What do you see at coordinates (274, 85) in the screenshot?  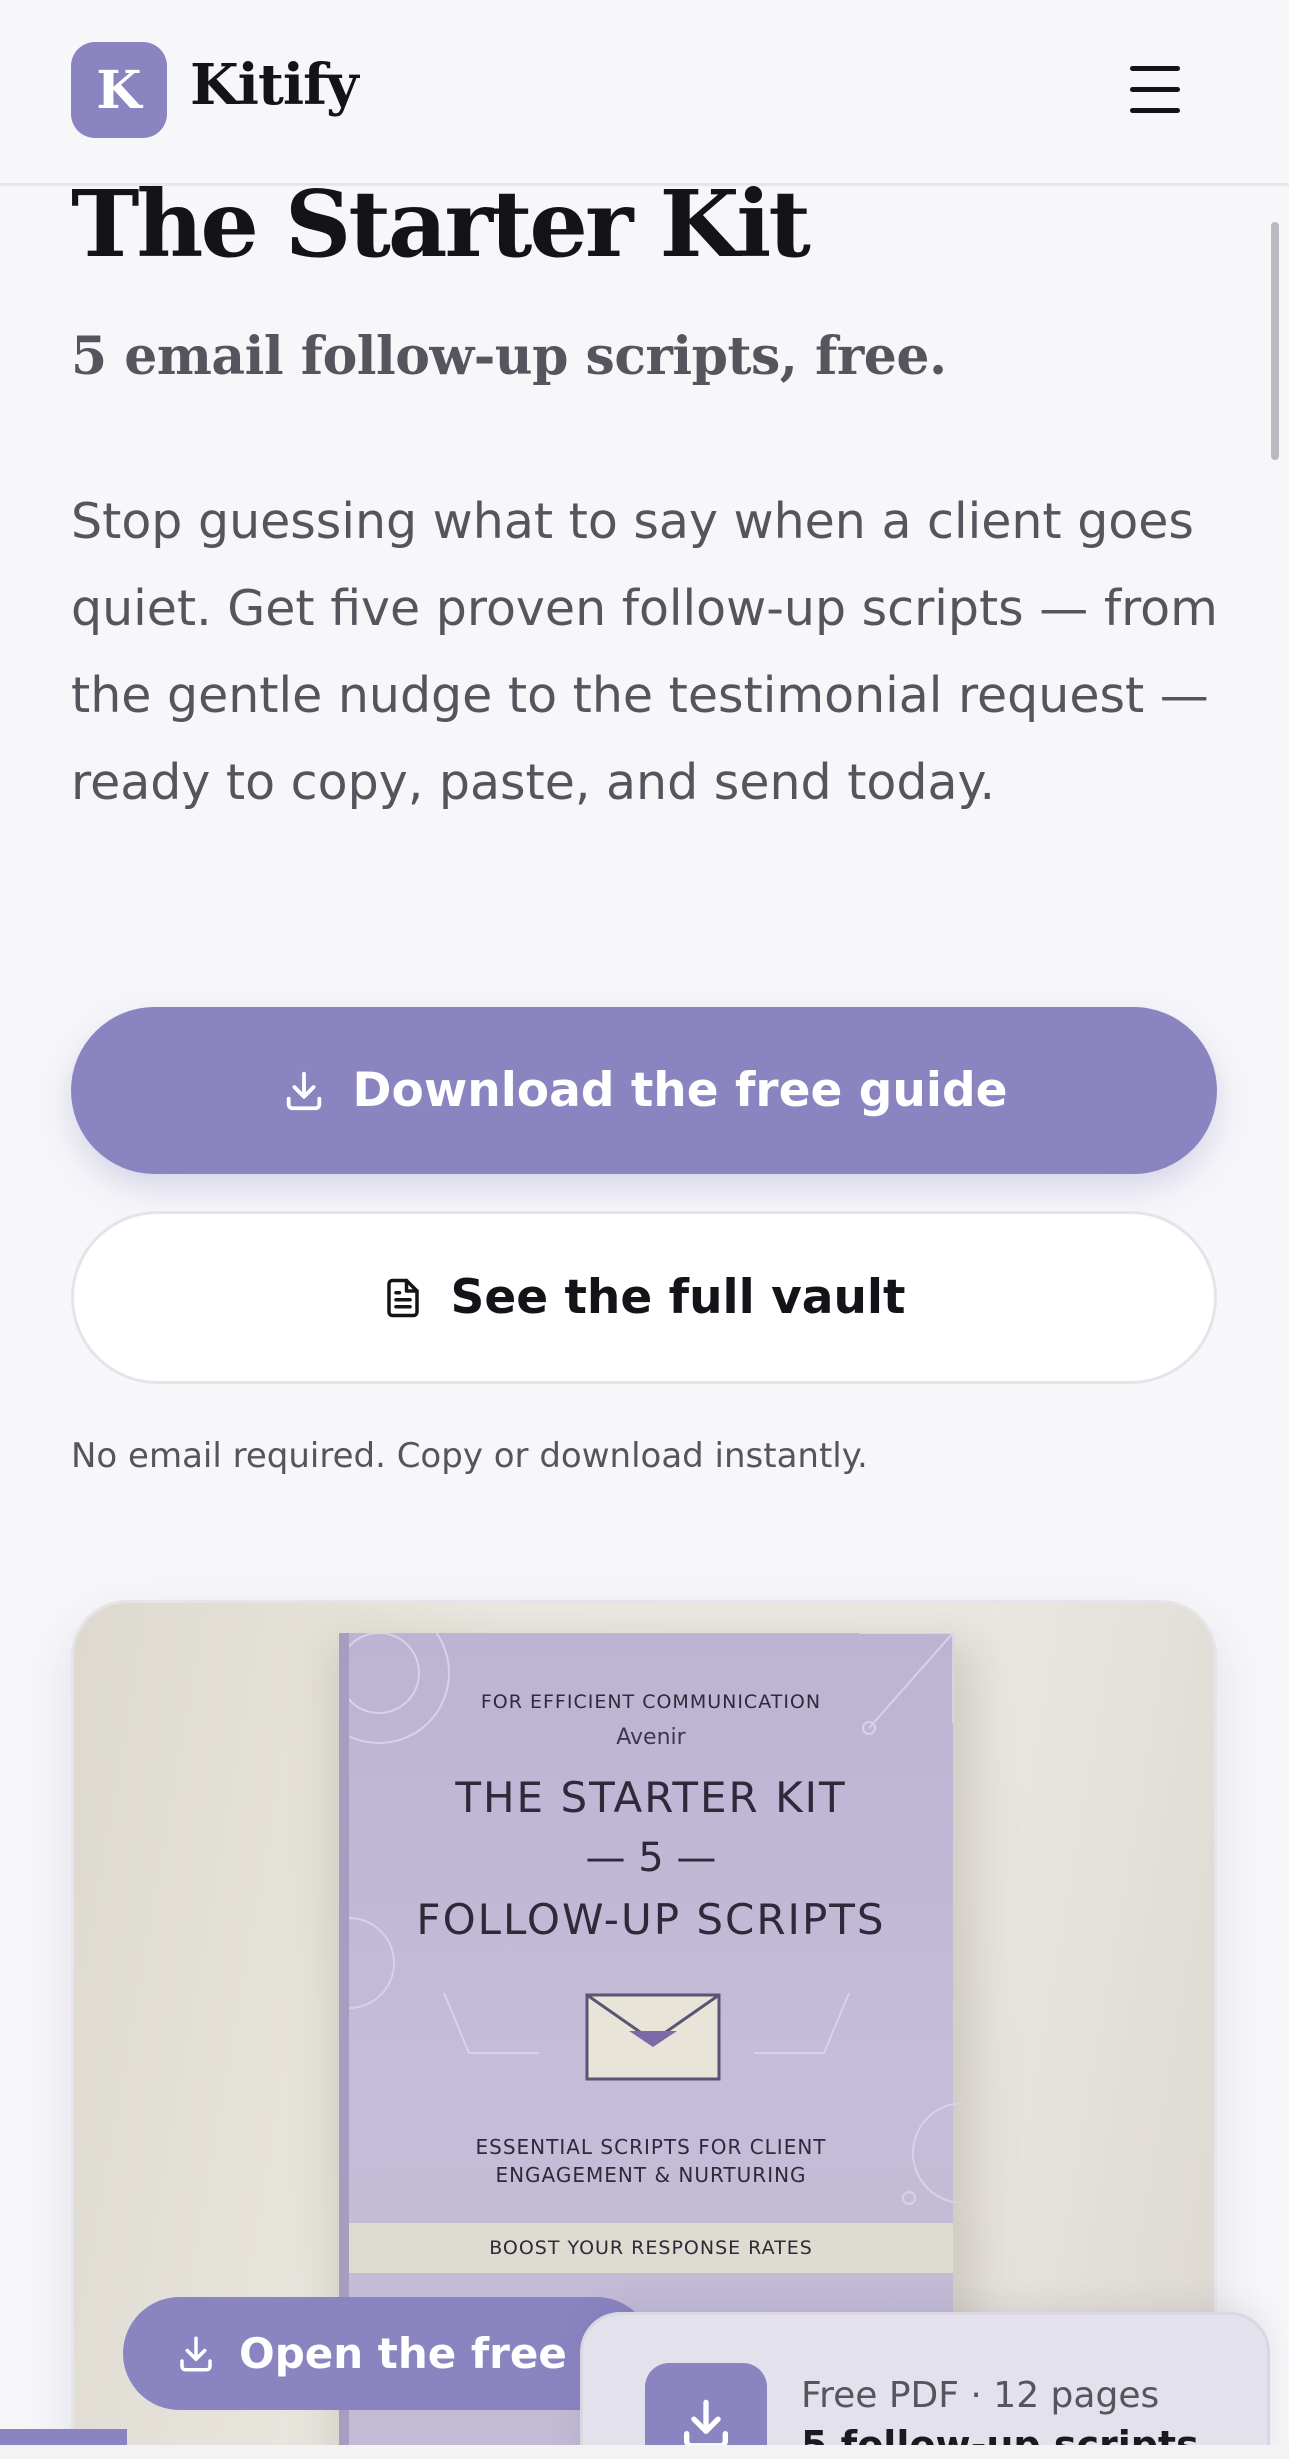 I see `logo-wordmark: Kitify` at bounding box center [274, 85].